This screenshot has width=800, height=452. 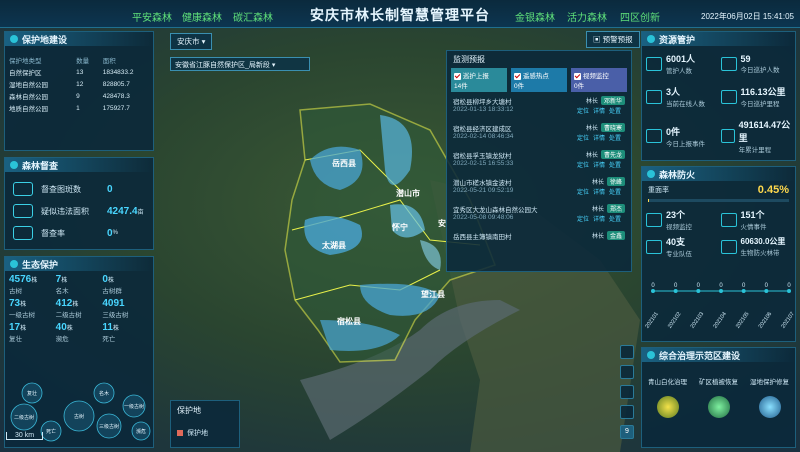 What do you see at coordinates (651, 39) in the screenshot?
I see `people-icon` at bounding box center [651, 39].